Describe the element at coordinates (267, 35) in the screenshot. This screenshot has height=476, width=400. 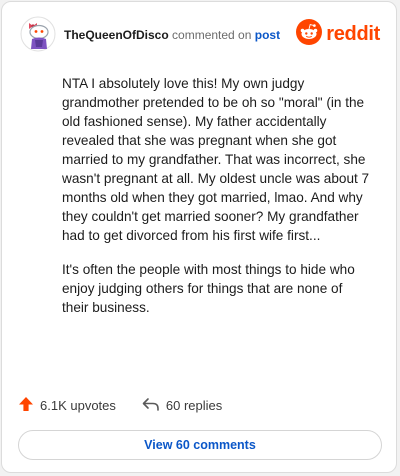
I see `post-link: post` at that location.